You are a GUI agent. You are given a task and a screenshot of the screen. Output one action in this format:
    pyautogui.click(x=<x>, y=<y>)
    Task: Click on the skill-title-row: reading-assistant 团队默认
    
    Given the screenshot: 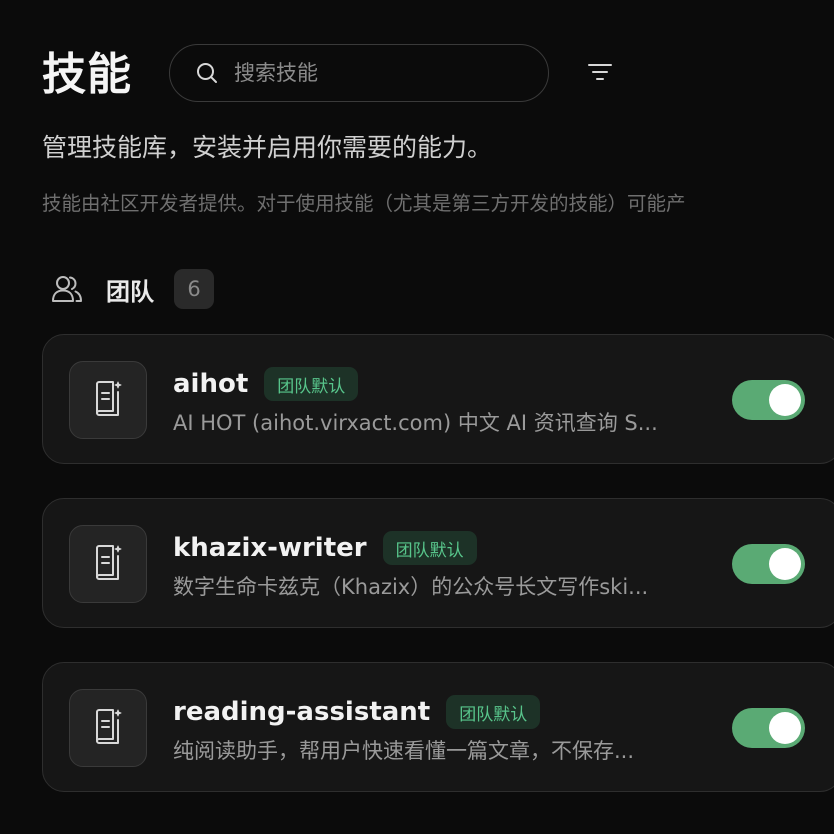 What is the action you would take?
    pyautogui.click(x=357, y=712)
    